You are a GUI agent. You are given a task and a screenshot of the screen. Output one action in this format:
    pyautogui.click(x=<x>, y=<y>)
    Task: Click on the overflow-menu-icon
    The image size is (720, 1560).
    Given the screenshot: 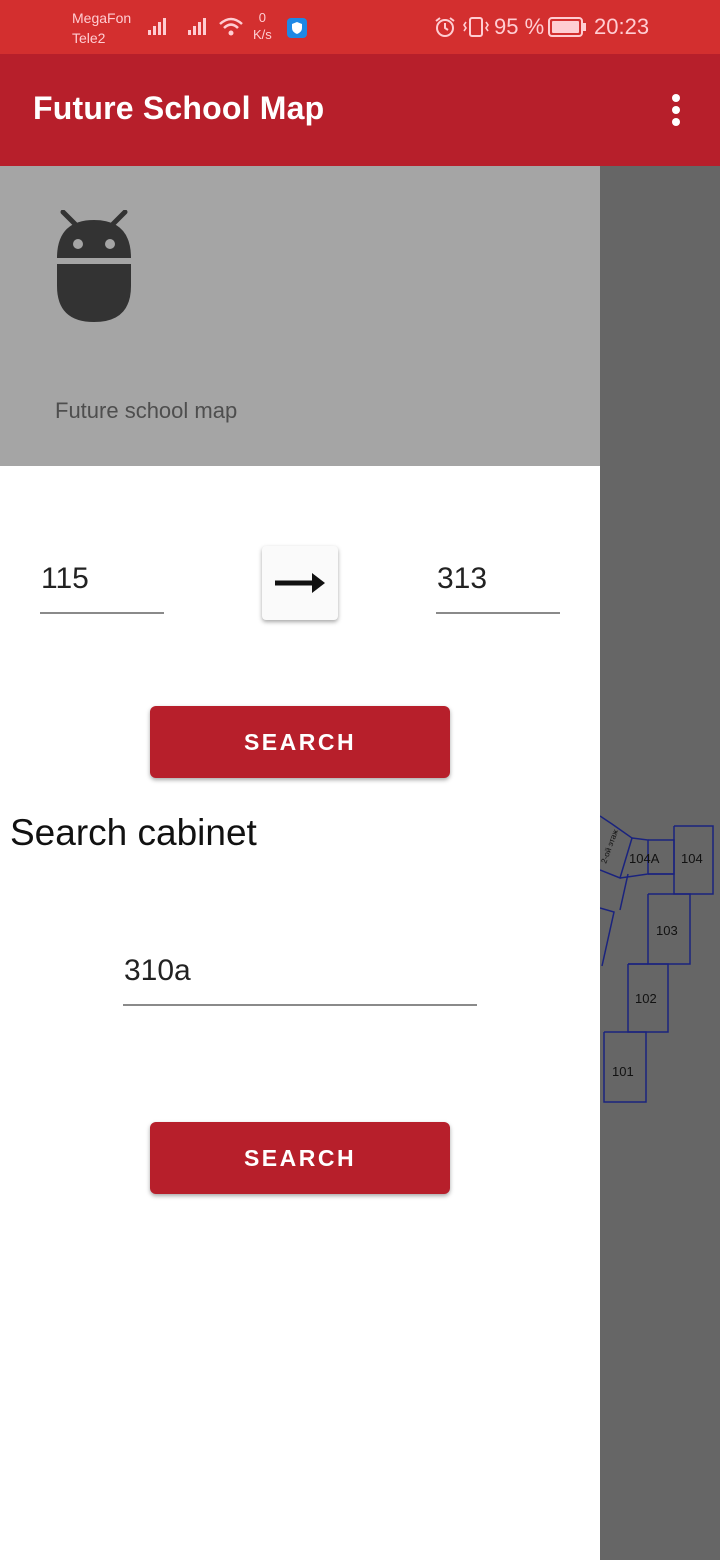 What is the action you would take?
    pyautogui.click(x=676, y=110)
    